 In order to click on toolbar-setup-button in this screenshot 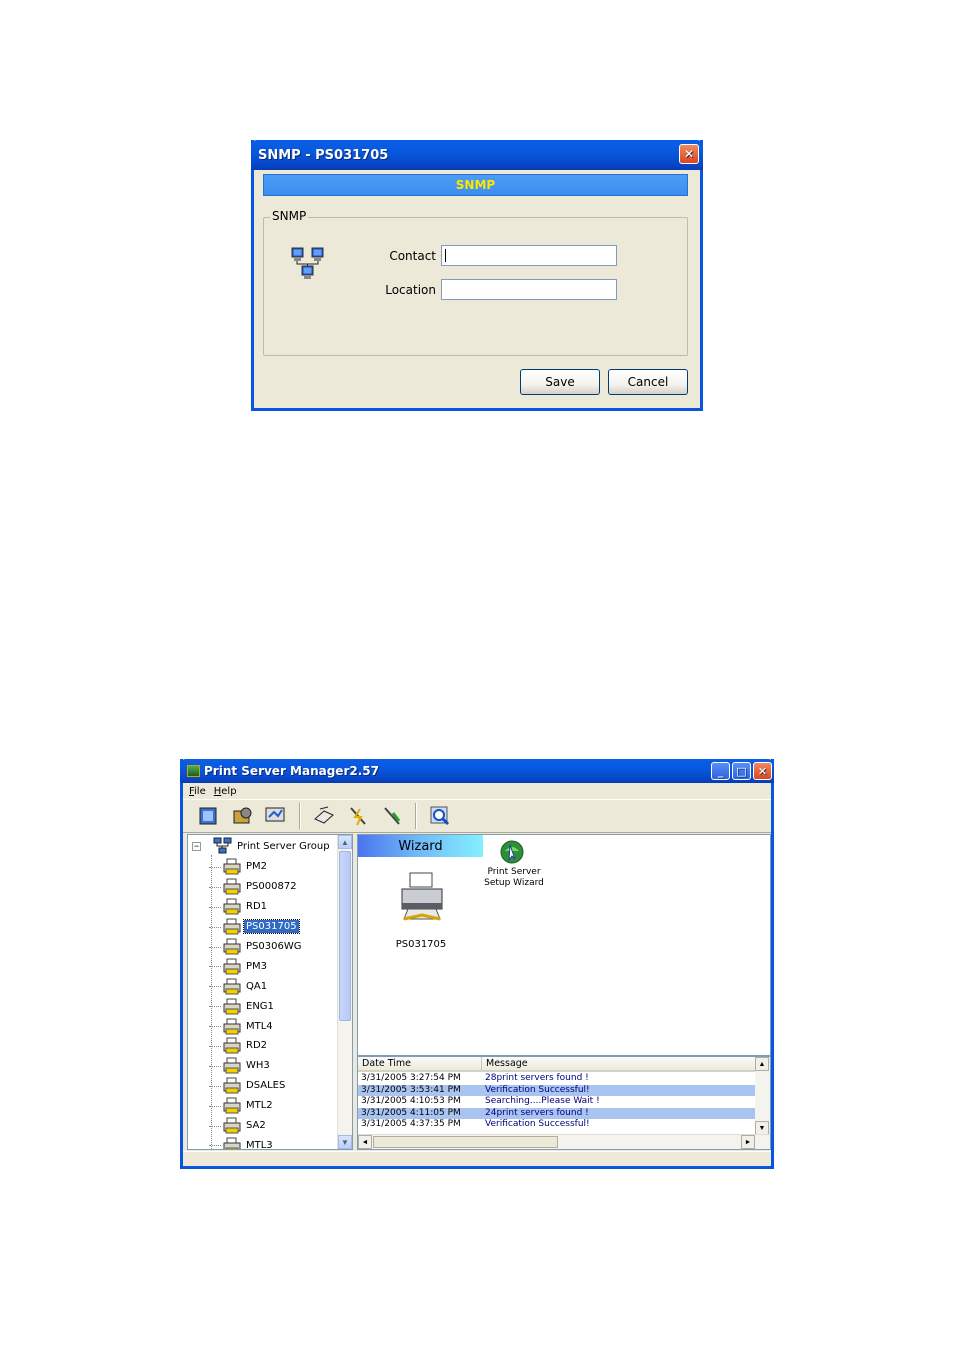, I will do `click(242, 816)`.